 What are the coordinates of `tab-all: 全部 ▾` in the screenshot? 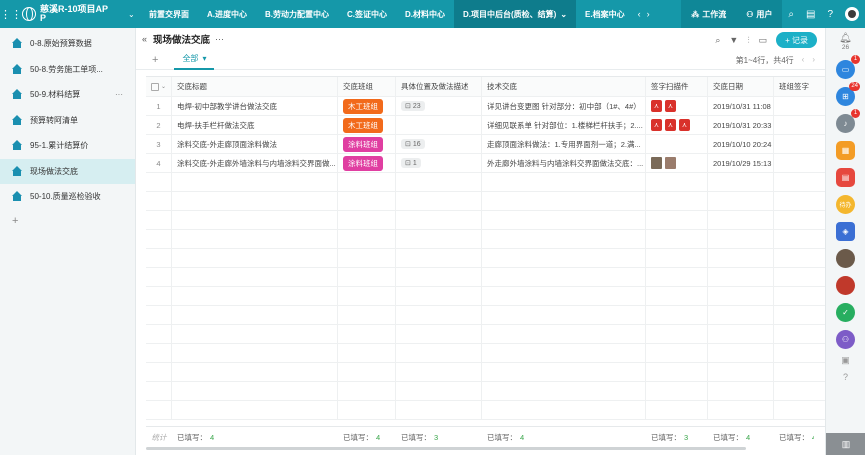 It's located at (194, 60).